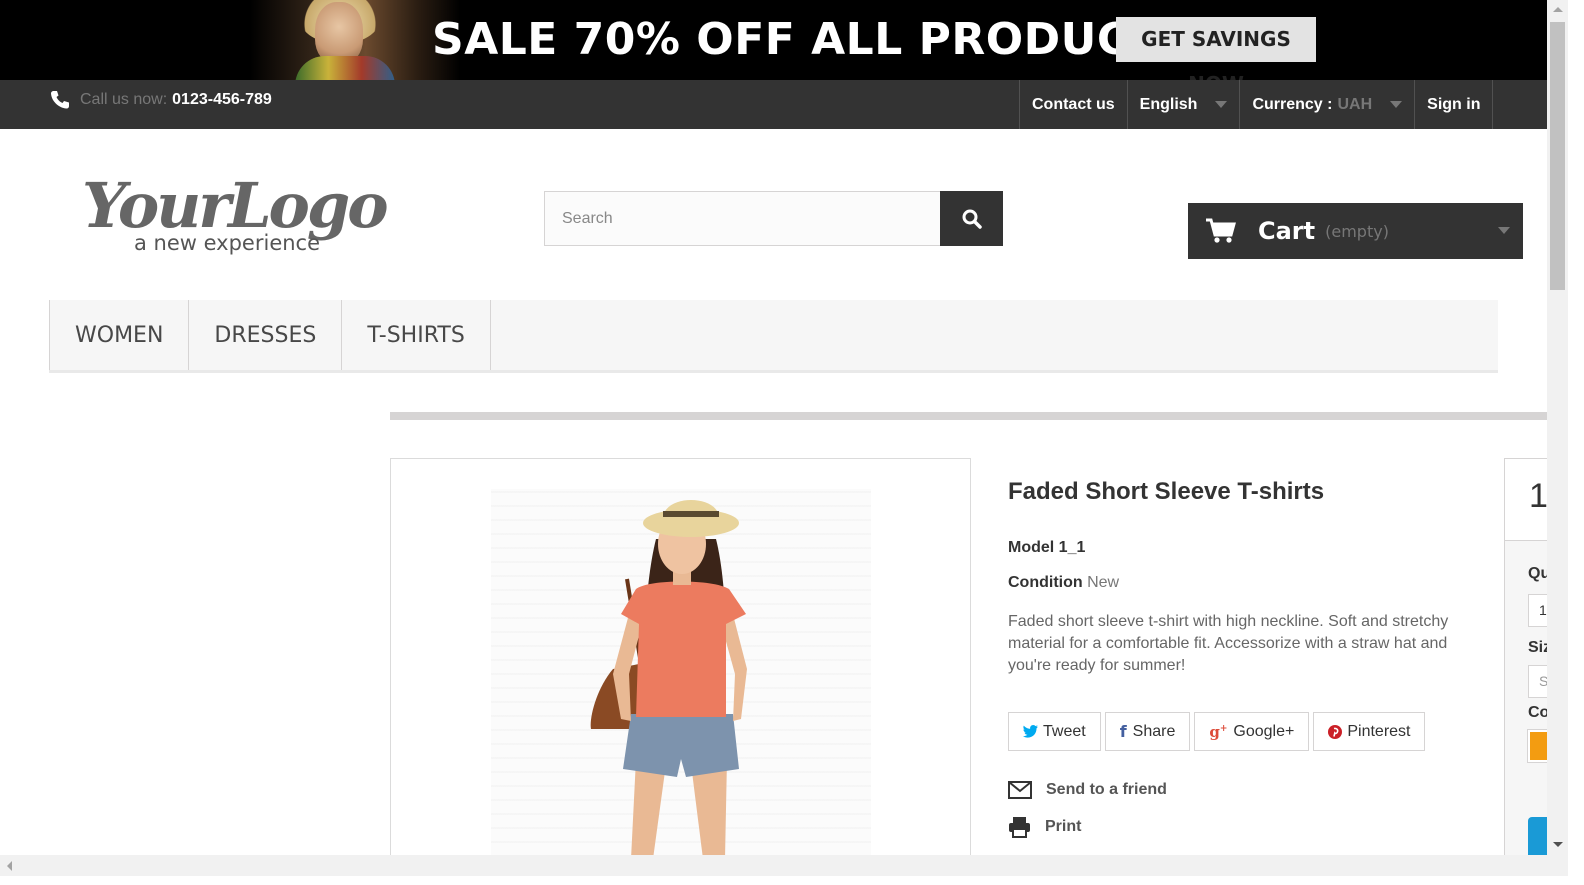 The width and height of the screenshot is (1584, 885). I want to click on main-menu: WOMEN DRESSES T-SHIRTS, so click(773, 336).